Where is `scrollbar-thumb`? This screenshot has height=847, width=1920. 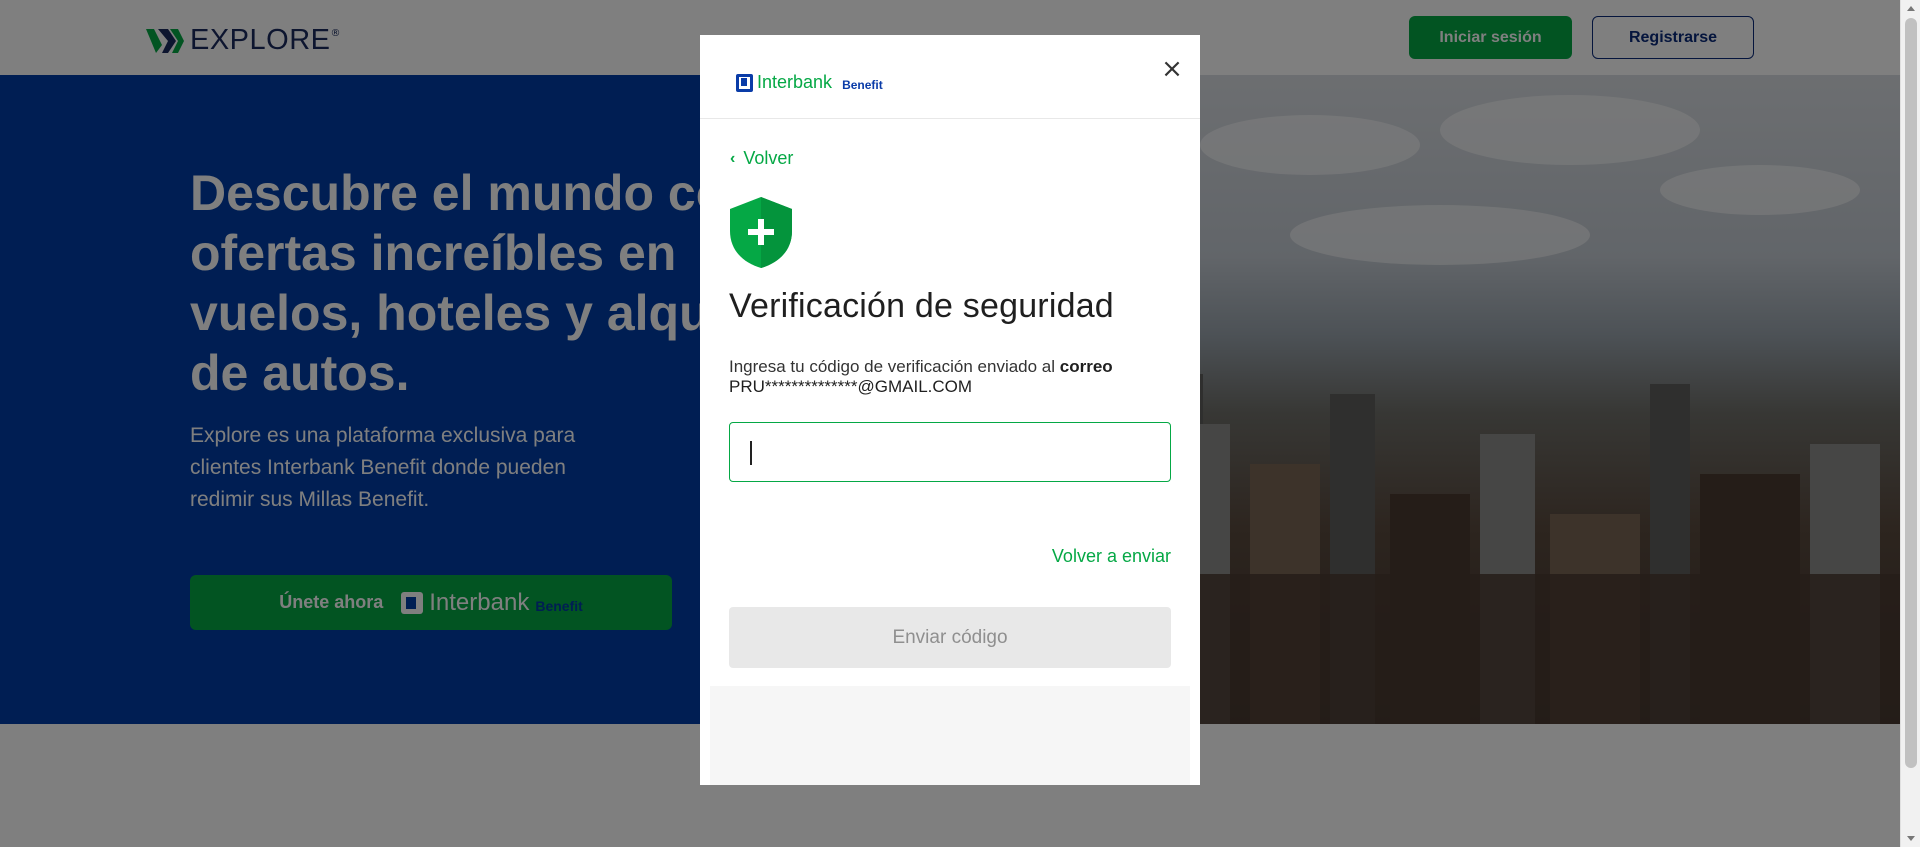 scrollbar-thumb is located at coordinates (1911, 393).